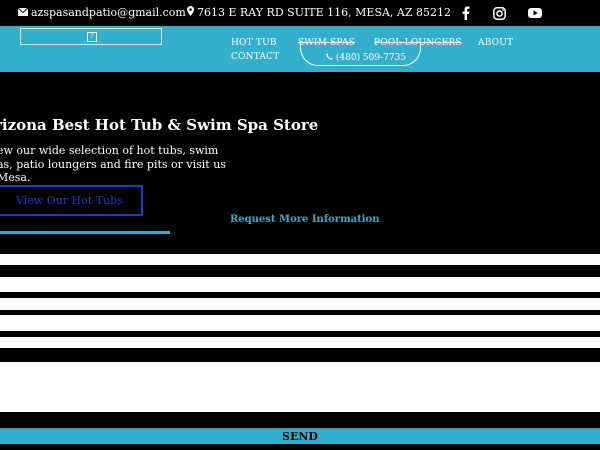 The height and width of the screenshot is (450, 600). I want to click on send-button: SEND, so click(300, 436).